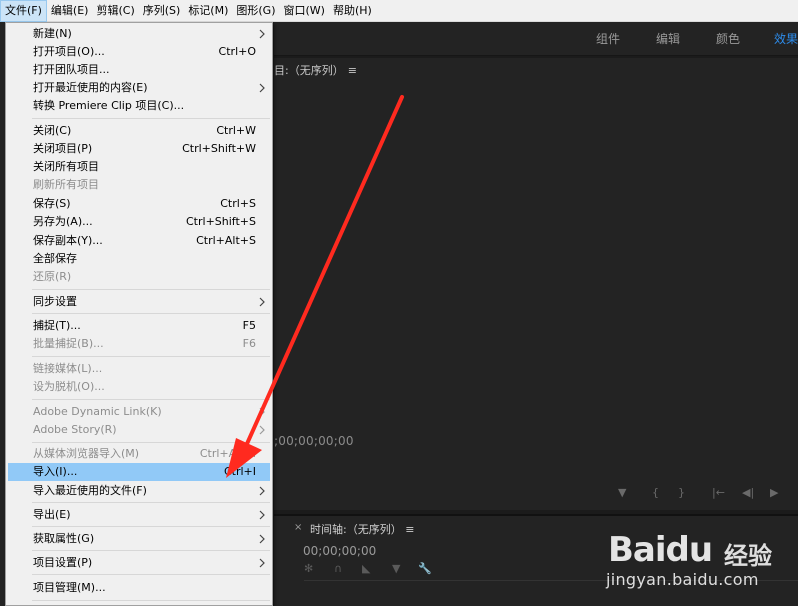 This screenshot has height=606, width=798. What do you see at coordinates (655, 492) in the screenshot?
I see `mark-in-icon: {` at bounding box center [655, 492].